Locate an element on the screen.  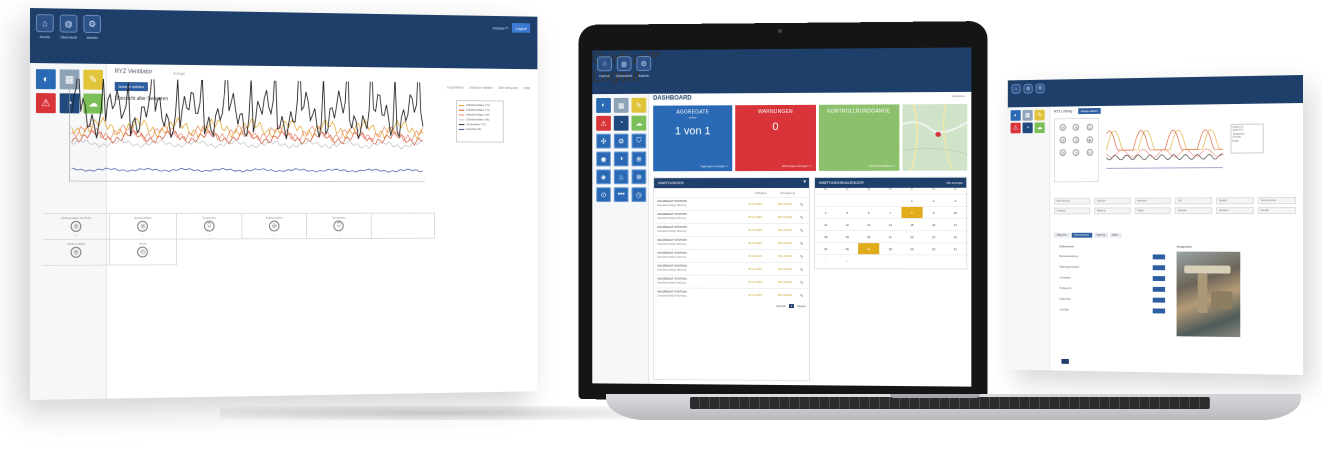
card-footer-link: Kontrollrundgänge ↗ is located at coordinates (882, 166).